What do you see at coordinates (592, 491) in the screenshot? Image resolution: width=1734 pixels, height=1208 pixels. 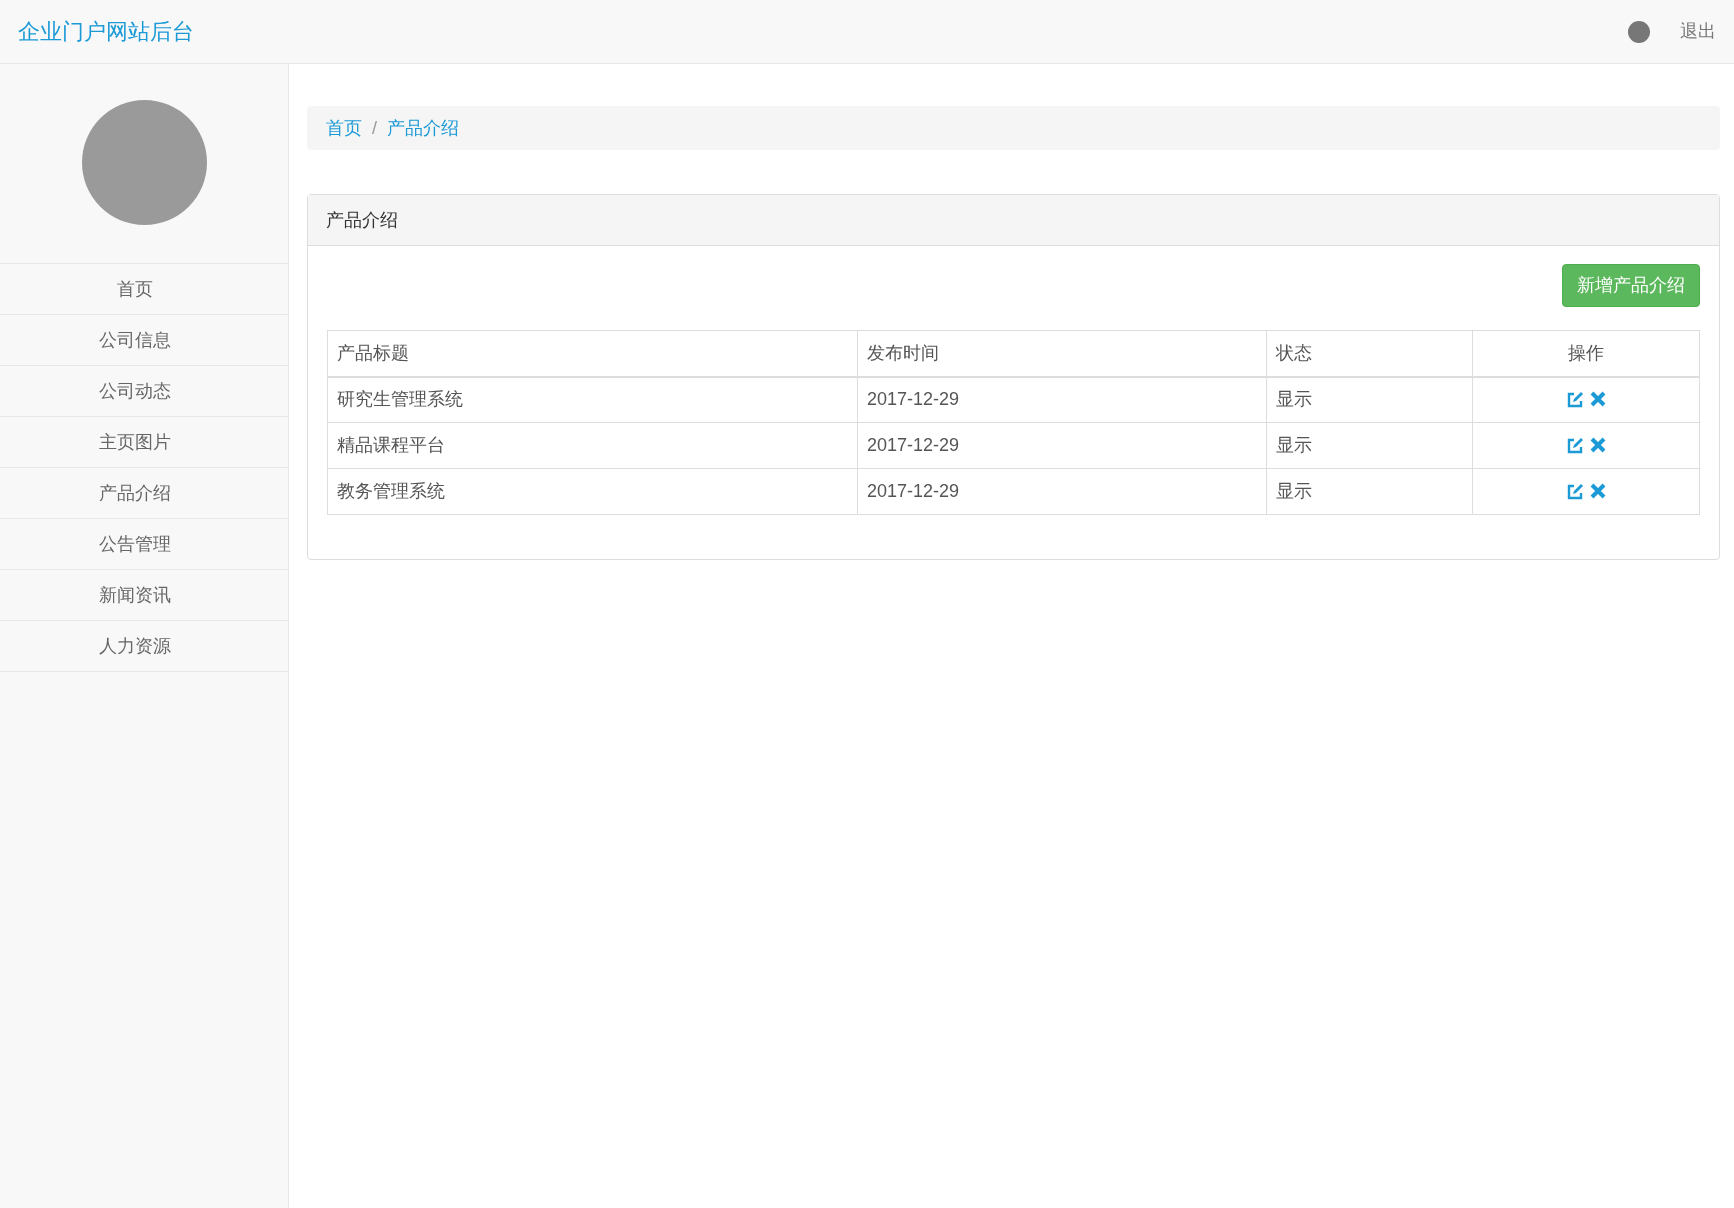 I see `table-cell: 教务管理系统` at bounding box center [592, 491].